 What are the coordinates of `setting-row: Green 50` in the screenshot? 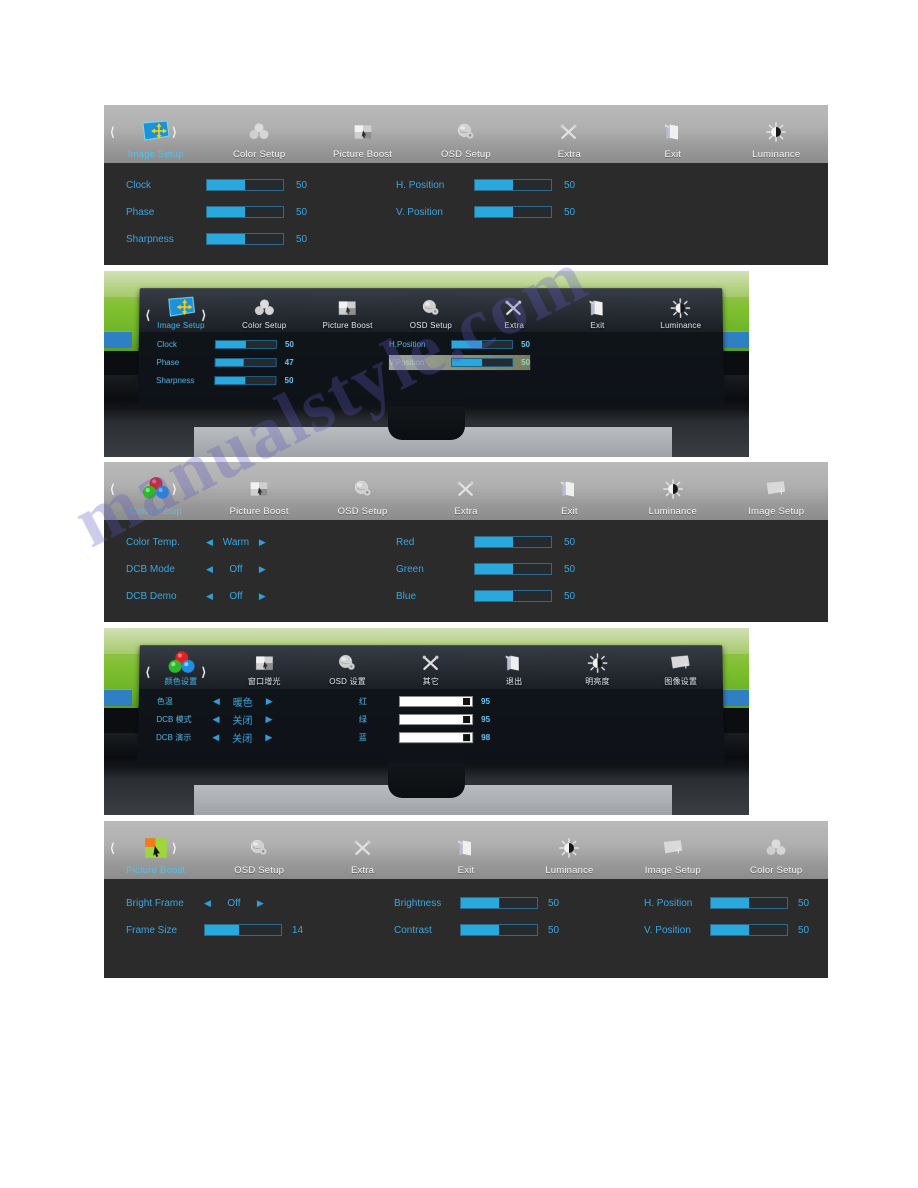 It's located at (485, 569).